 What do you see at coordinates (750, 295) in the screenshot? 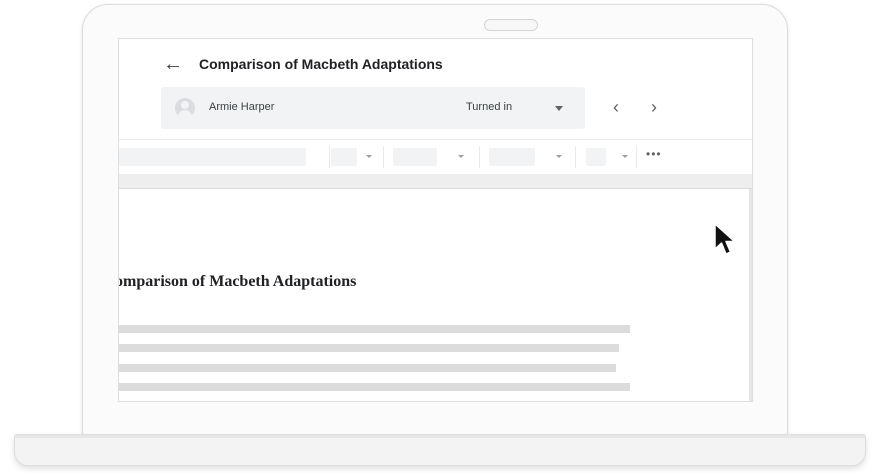
I see `page-edge` at bounding box center [750, 295].